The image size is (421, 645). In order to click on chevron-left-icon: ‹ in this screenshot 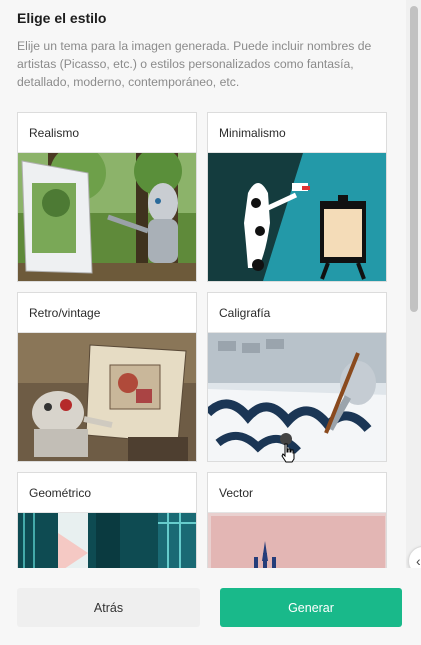, I will do `click(418, 561)`.